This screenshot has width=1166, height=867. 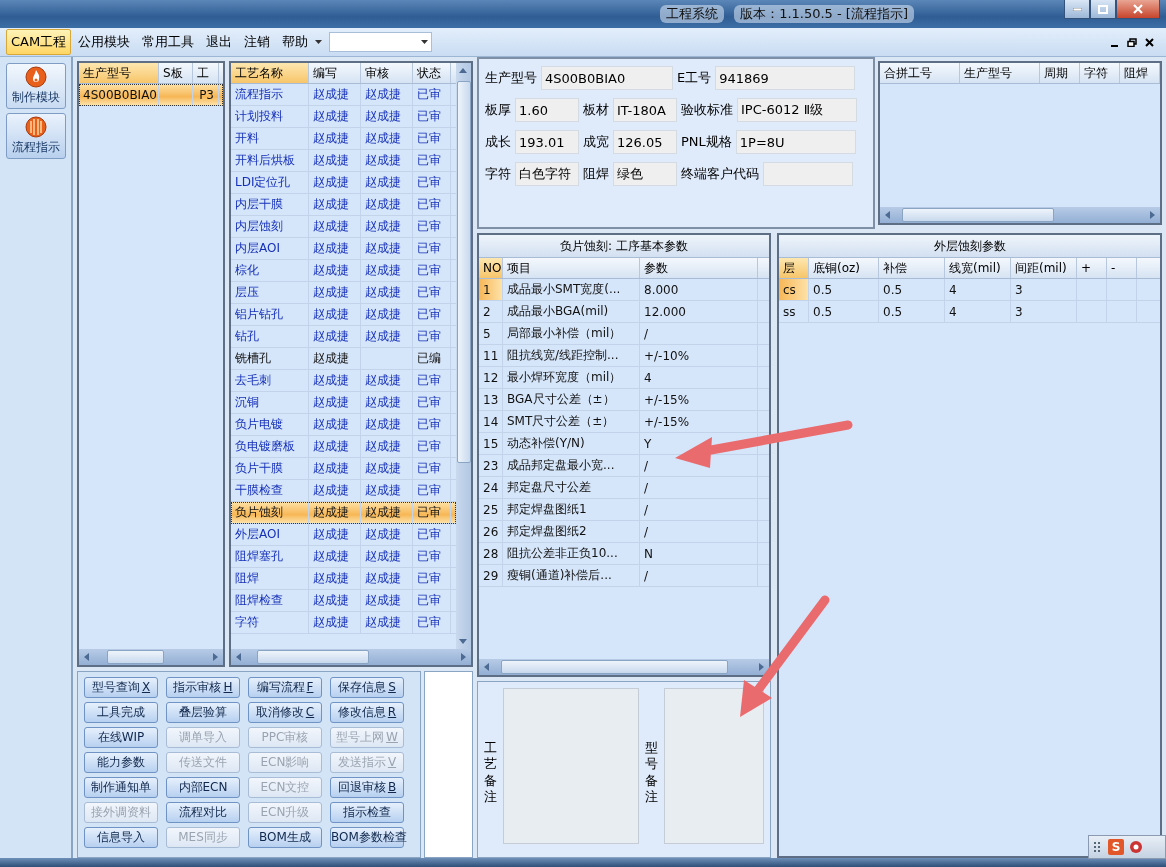 What do you see at coordinates (491, 487) in the screenshot?
I see `table-cell: 24` at bounding box center [491, 487].